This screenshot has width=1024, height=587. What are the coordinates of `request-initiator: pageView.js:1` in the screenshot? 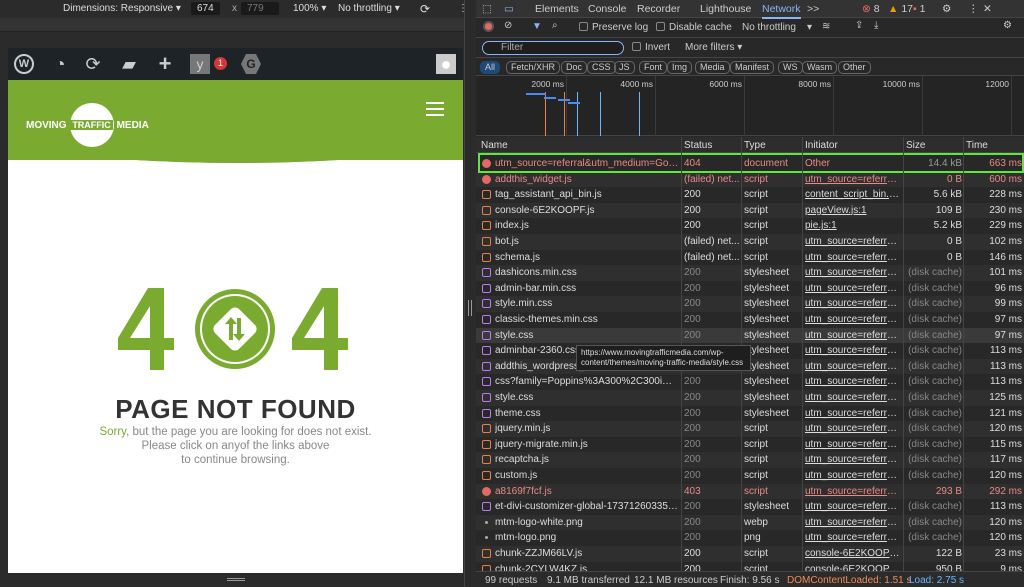 It's located at (853, 210).